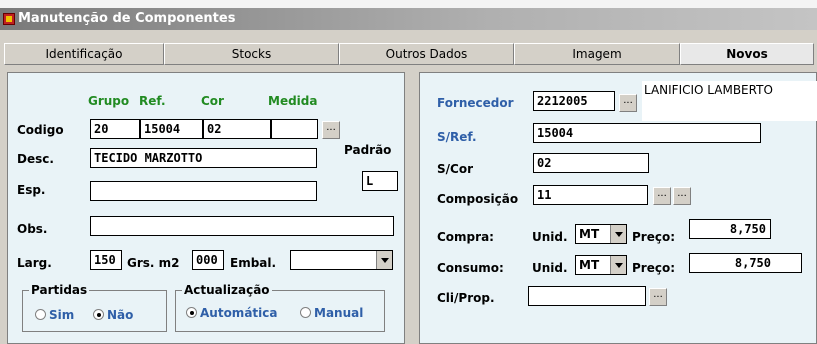  I want to click on consumo-unid-value: MT, so click(589, 265).